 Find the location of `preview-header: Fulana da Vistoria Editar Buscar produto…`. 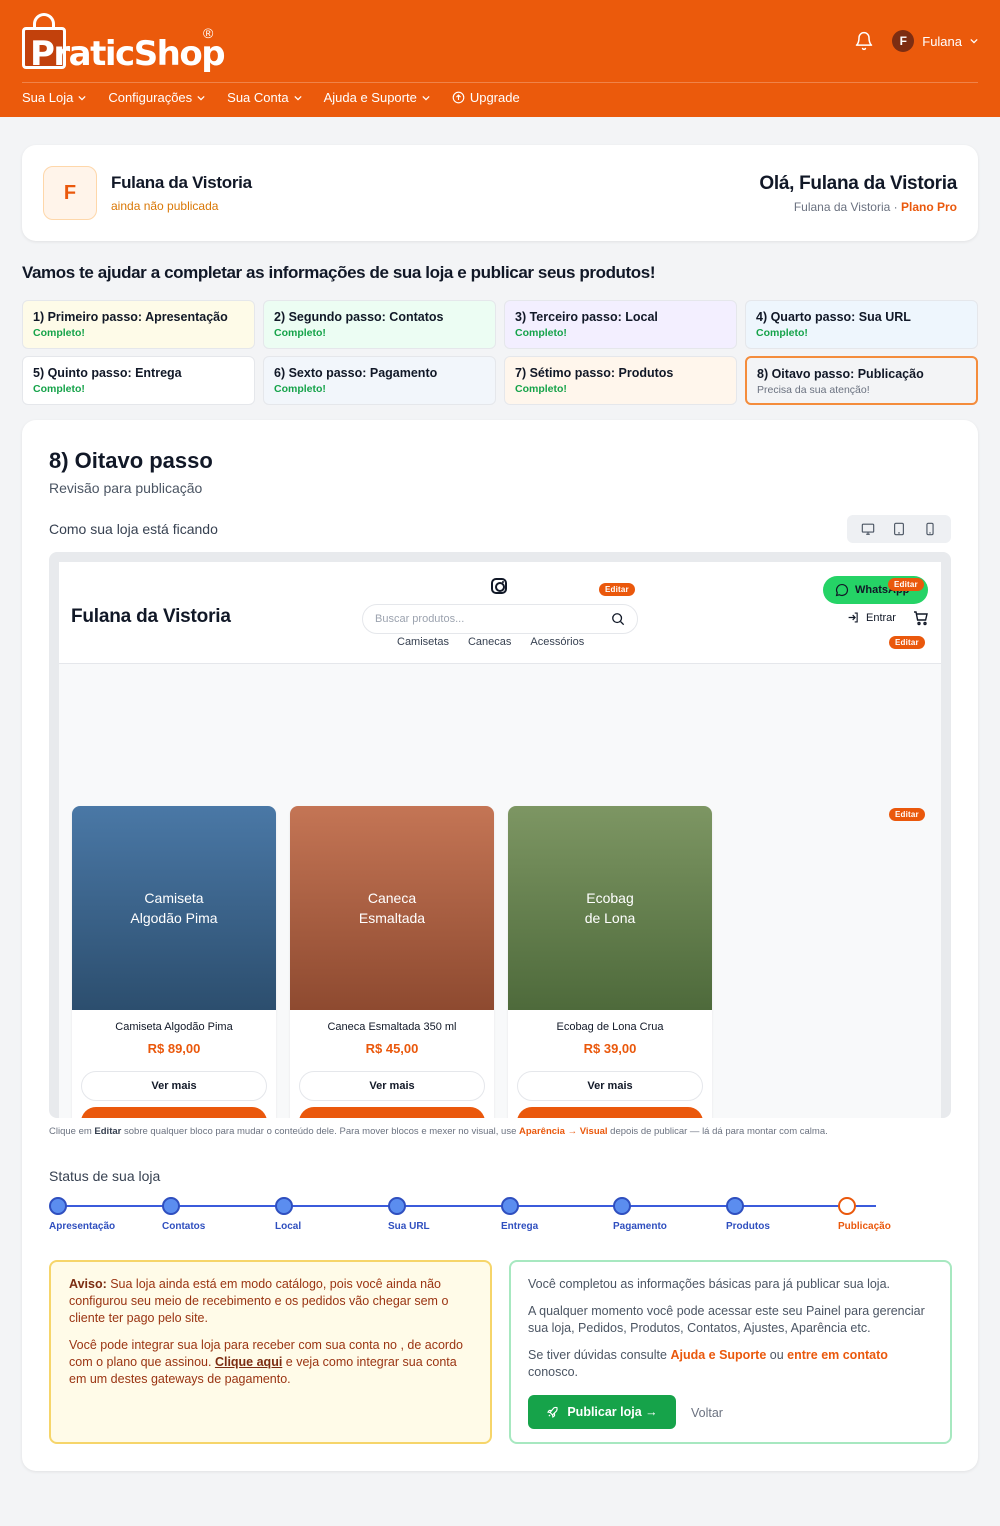

preview-header: Fulana da Vistoria Editar Buscar produto… is located at coordinates (500, 613).